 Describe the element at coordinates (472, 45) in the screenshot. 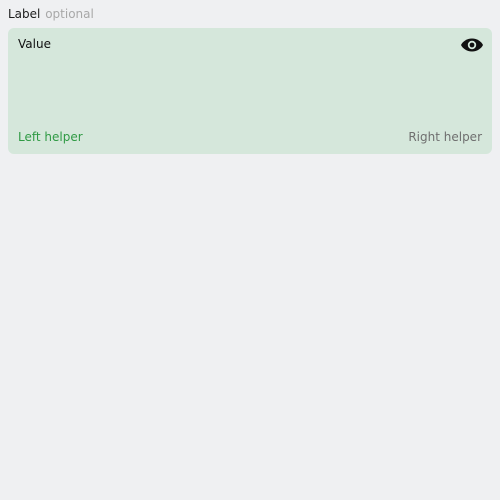

I see `eye-icon` at that location.